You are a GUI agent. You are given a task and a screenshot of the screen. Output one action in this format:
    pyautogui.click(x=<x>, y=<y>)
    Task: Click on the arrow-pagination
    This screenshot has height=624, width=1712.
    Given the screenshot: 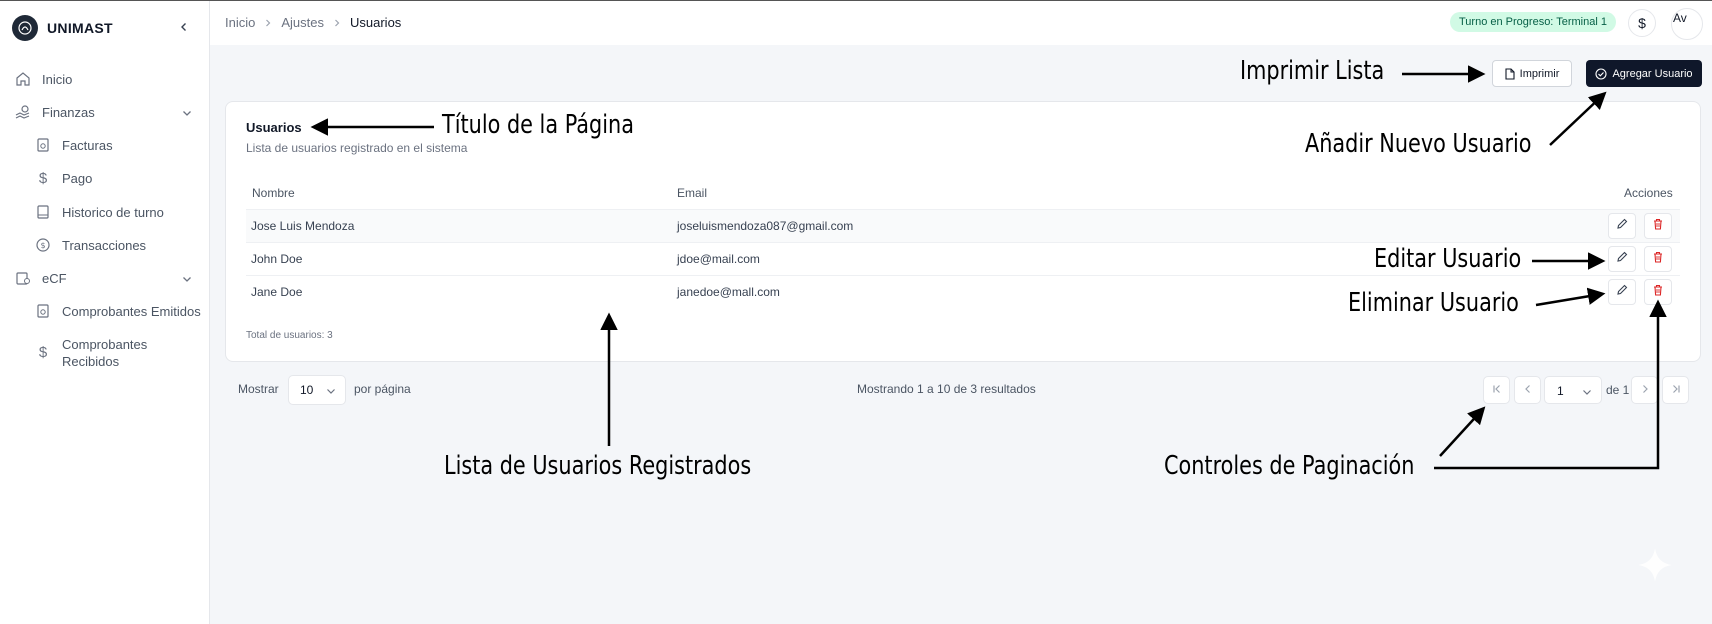 What is the action you would take?
    pyautogui.click(x=1462, y=431)
    